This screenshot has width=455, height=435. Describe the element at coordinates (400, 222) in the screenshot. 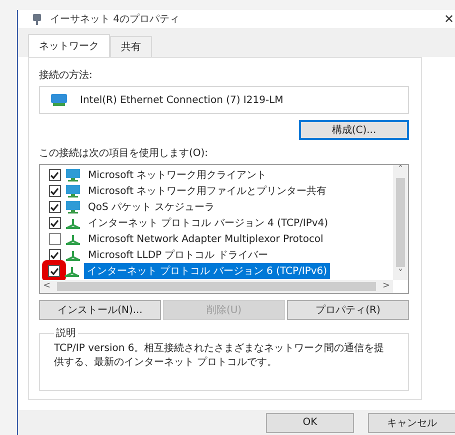

I see `vertical-scrollbar: ˄ ˅` at that location.